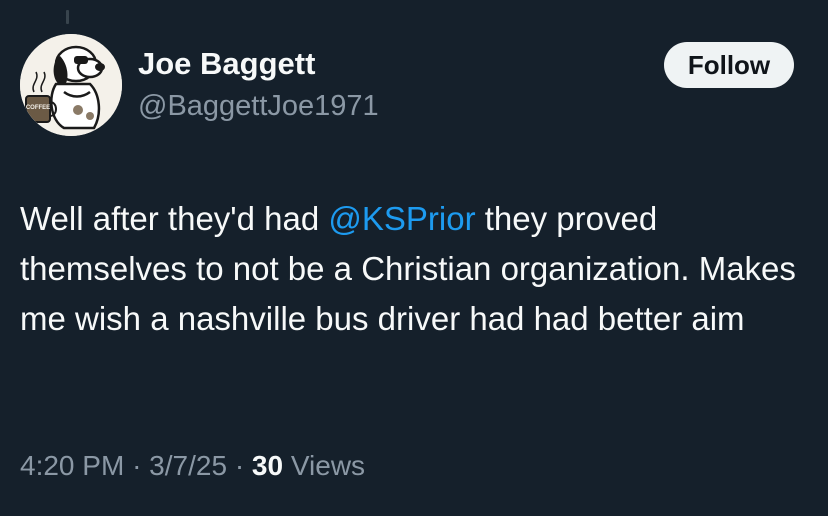  What do you see at coordinates (258, 106) in the screenshot?
I see `author-handle: @BaggettJoe1971` at bounding box center [258, 106].